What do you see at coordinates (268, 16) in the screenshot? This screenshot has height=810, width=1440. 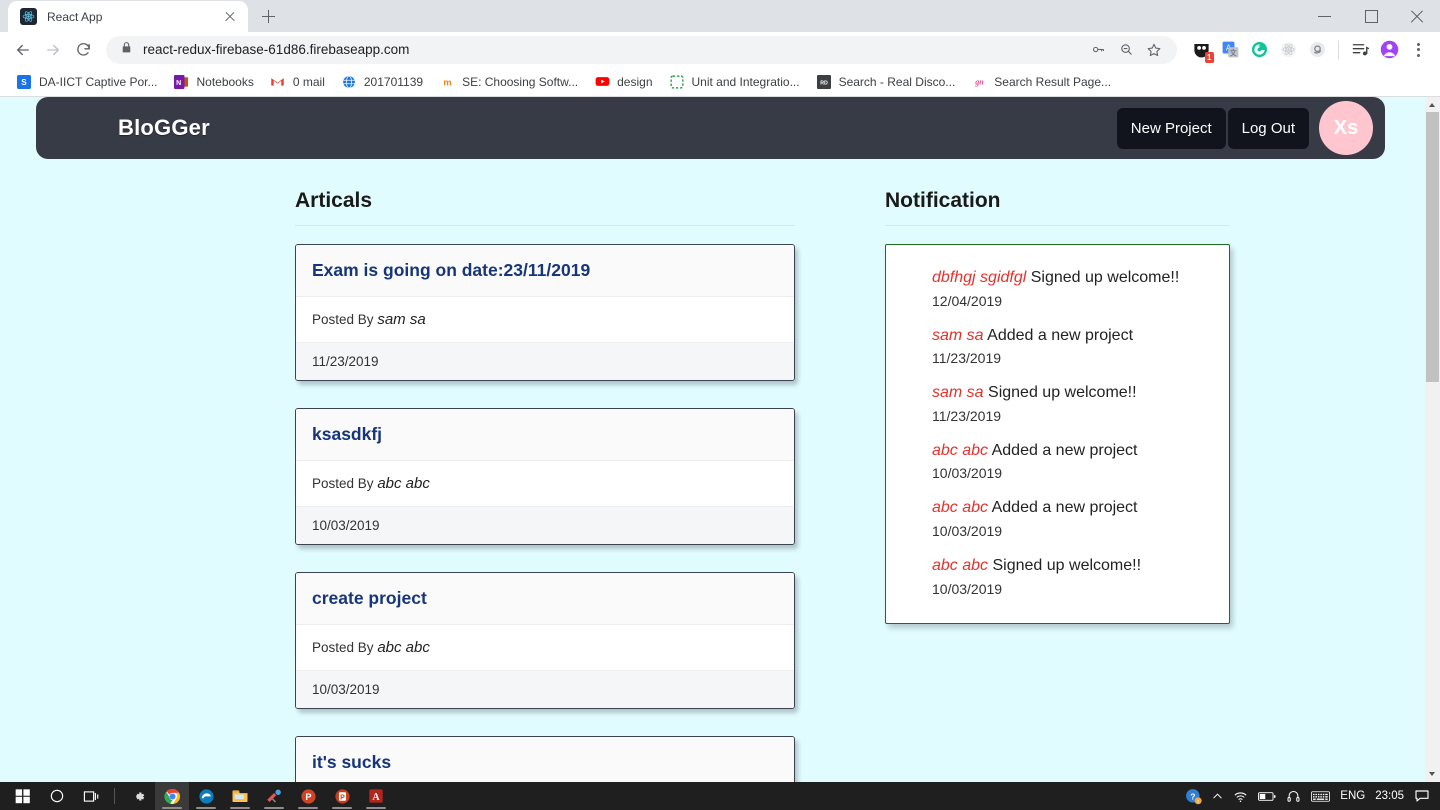 I see `new-tab-icon` at bounding box center [268, 16].